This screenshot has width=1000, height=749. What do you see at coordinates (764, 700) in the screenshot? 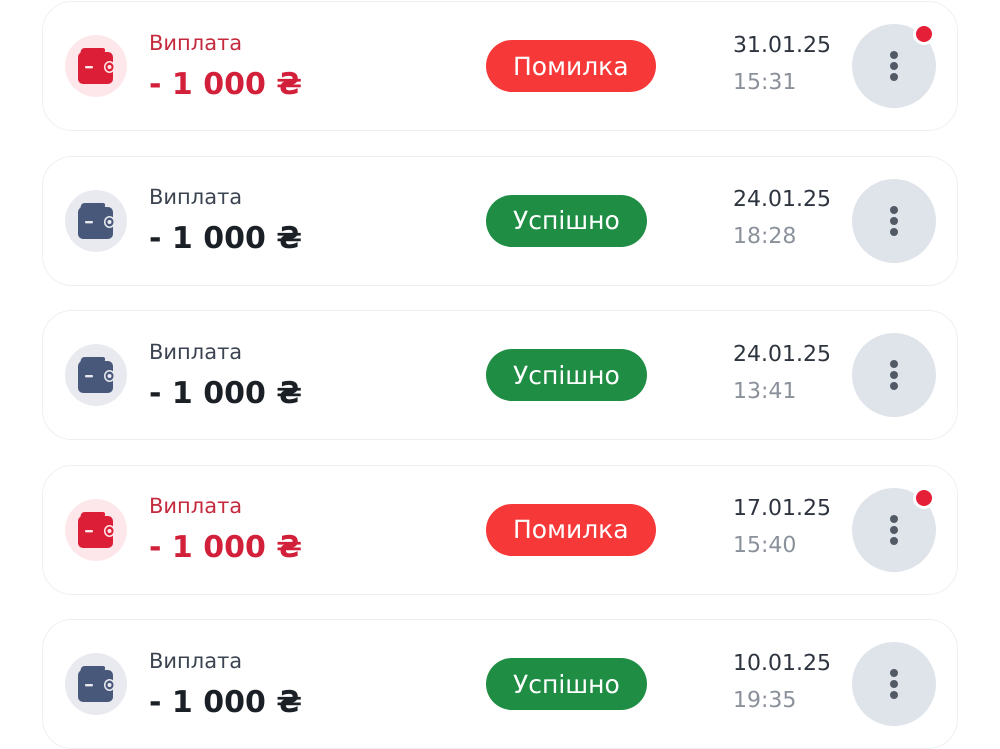
I see `time-text: 19:35` at bounding box center [764, 700].